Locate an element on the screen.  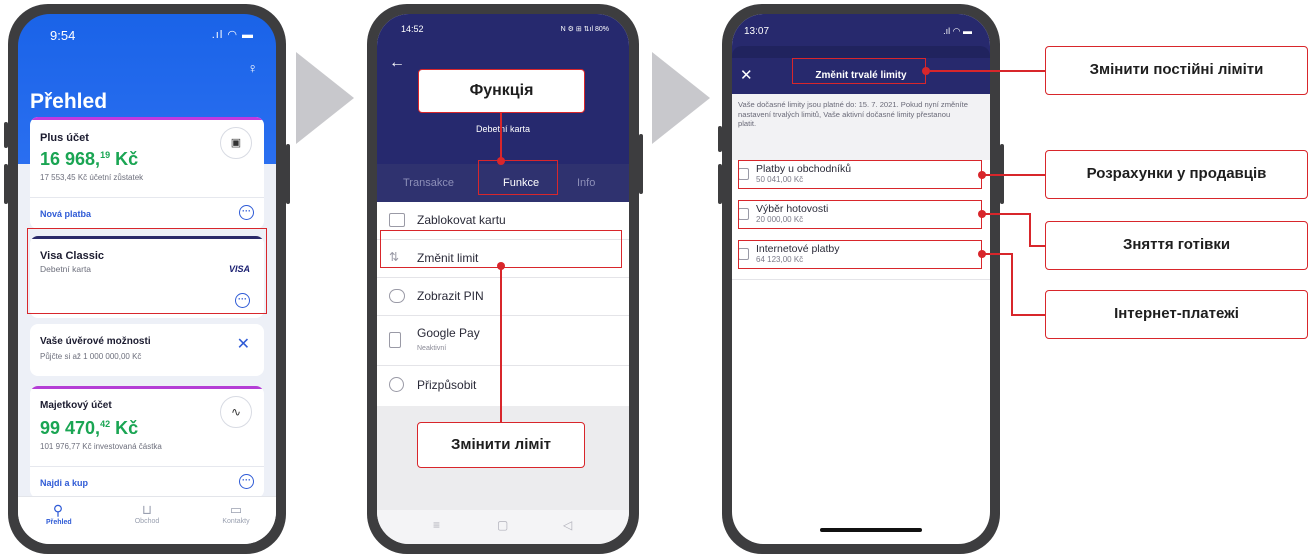
chat-icon: ▭ is located at coordinates (236, 509).